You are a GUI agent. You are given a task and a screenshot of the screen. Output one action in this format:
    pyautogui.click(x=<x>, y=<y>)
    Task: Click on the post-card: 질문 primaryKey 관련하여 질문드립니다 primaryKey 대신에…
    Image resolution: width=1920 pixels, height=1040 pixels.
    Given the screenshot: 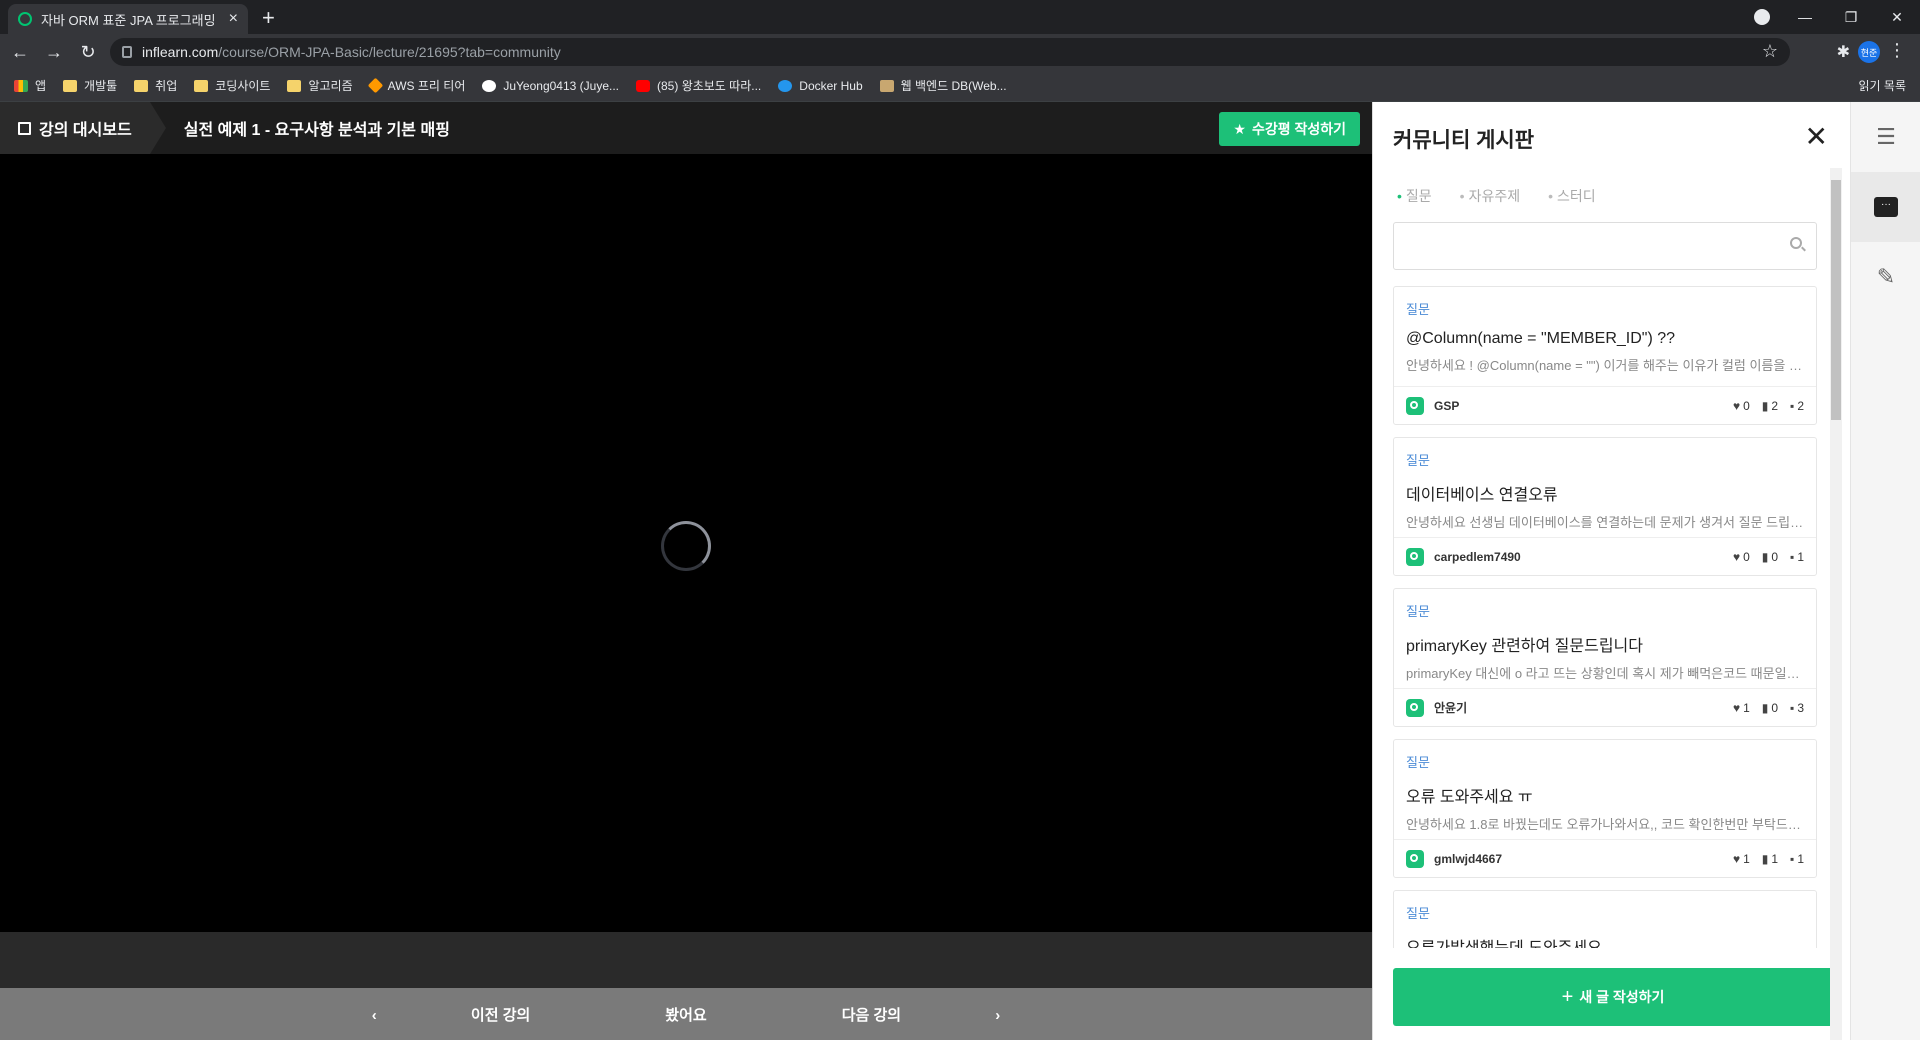 What is the action you would take?
    pyautogui.click(x=1605, y=657)
    